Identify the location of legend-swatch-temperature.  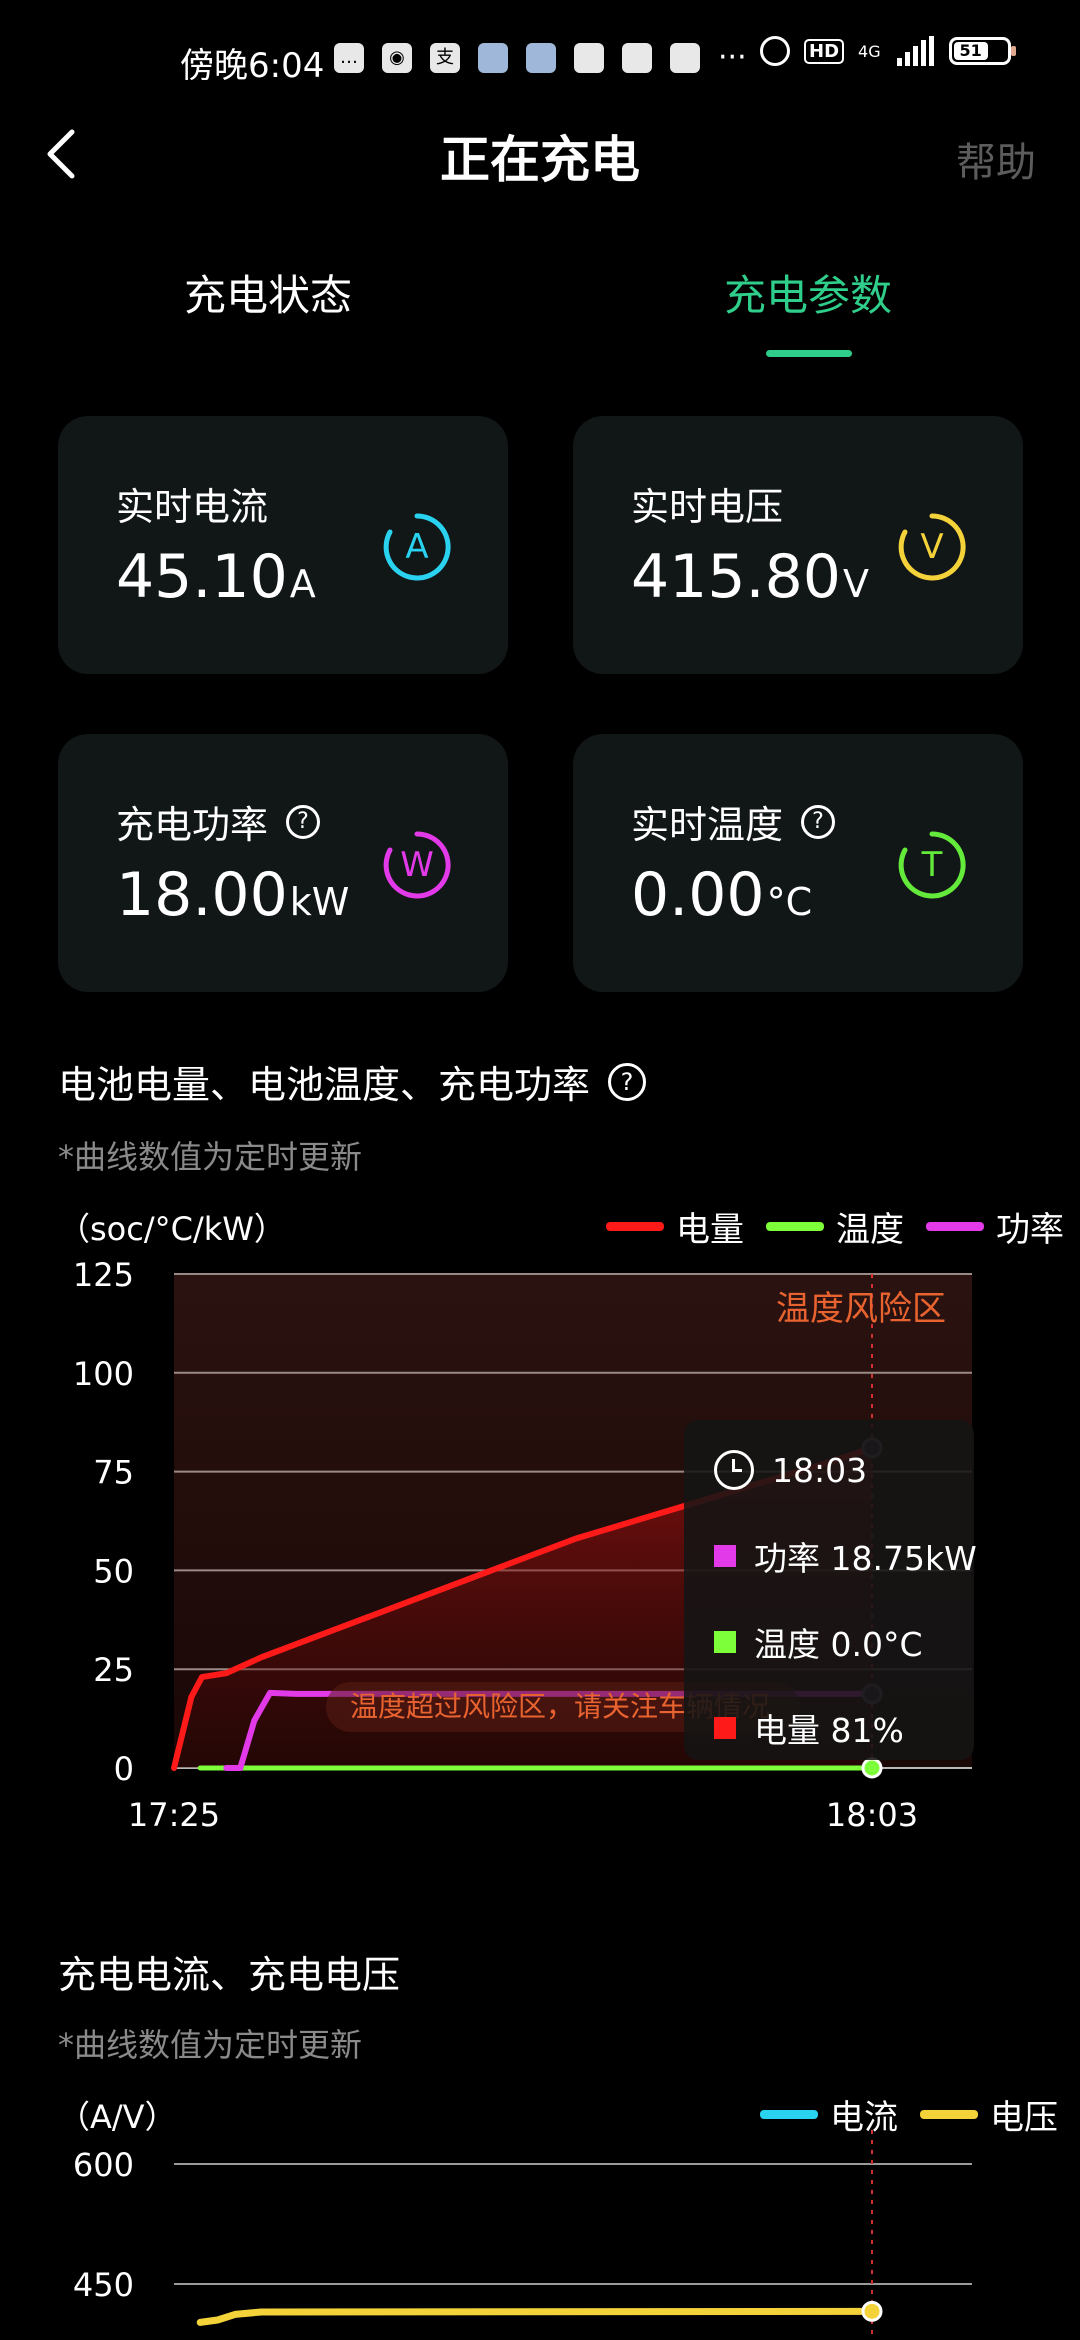
(795, 1226).